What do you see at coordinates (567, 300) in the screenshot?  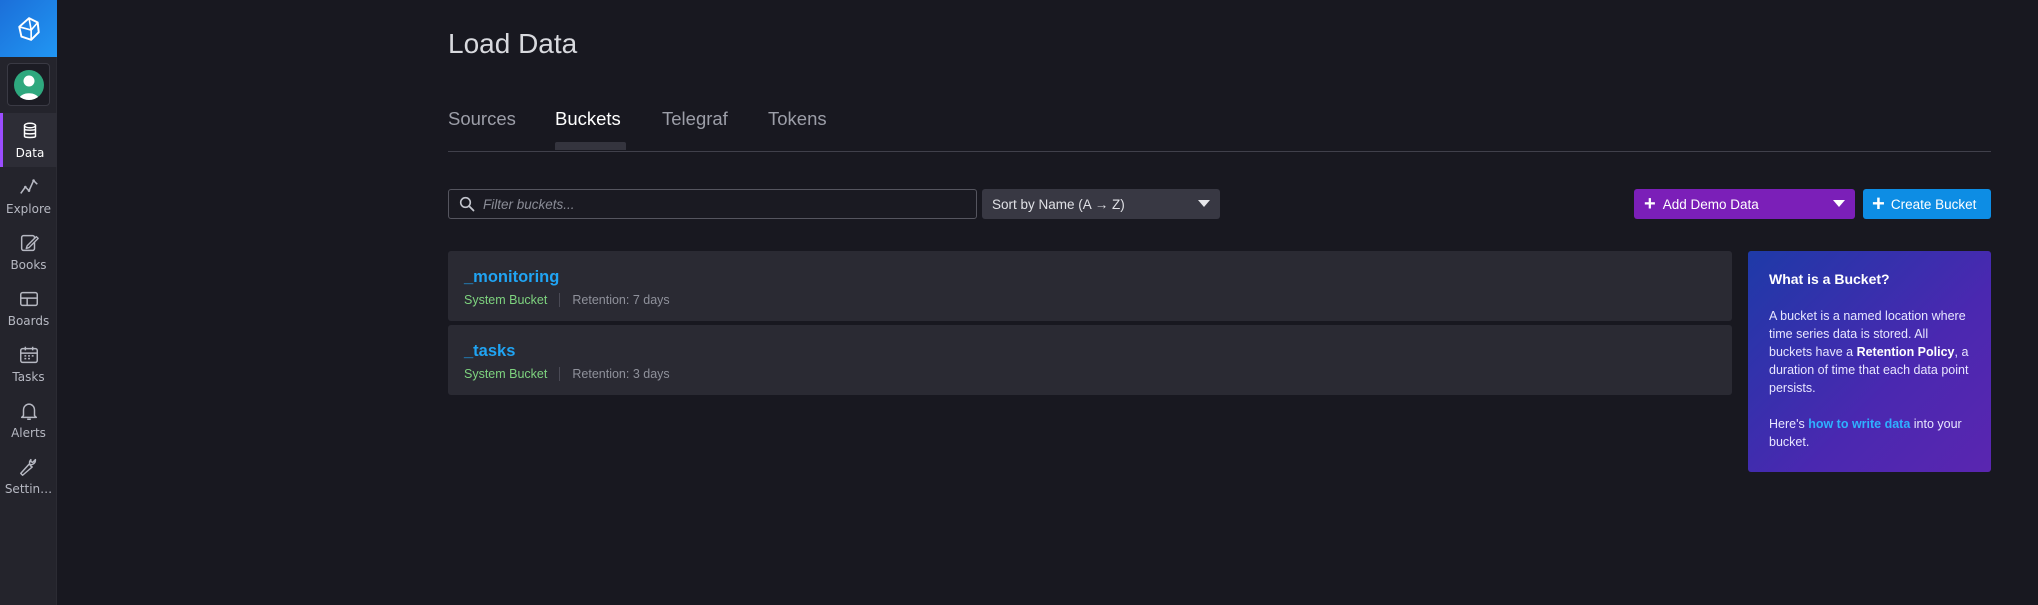 I see `bucket-meta: System Bucket Retention: 7 days` at bounding box center [567, 300].